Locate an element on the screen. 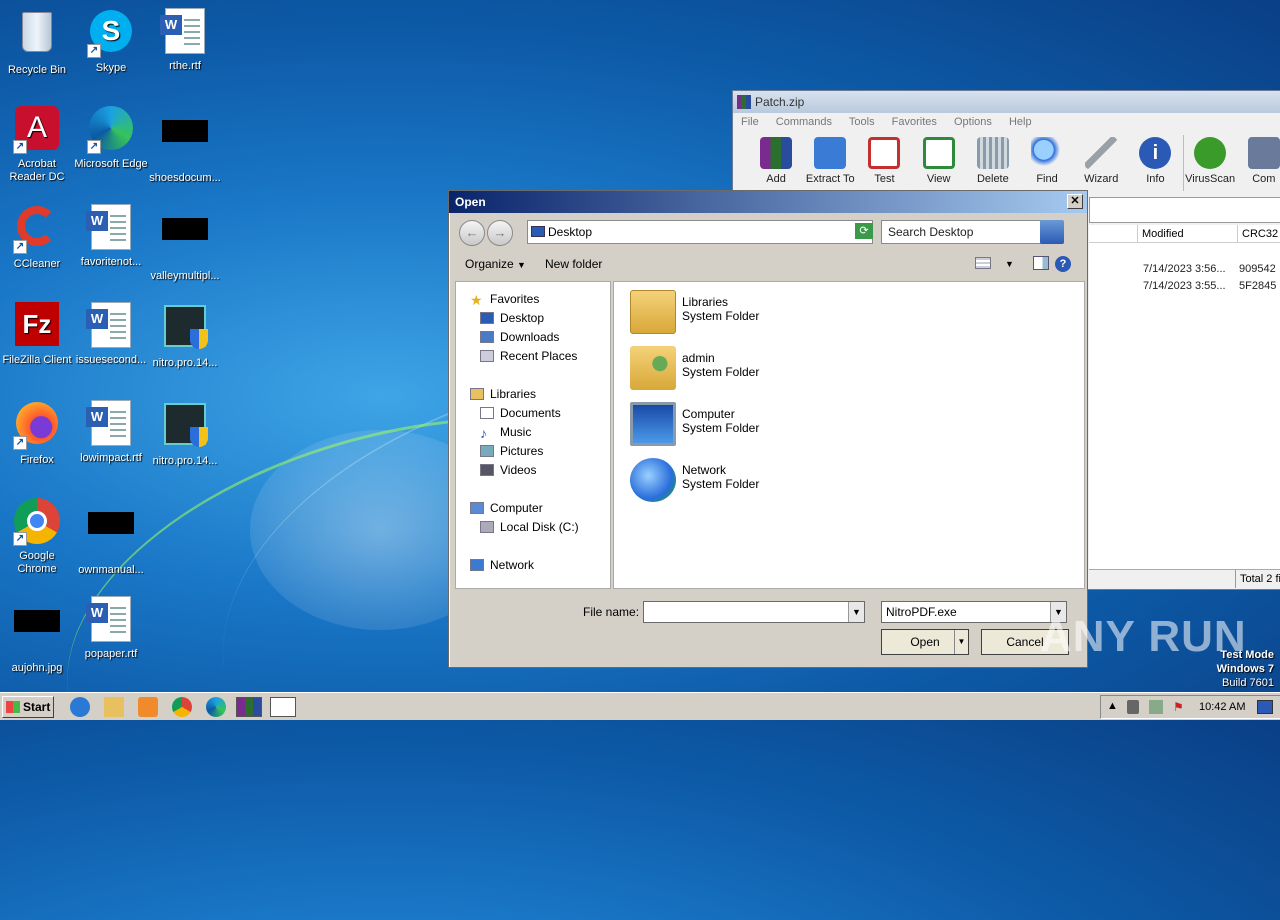 The width and height of the screenshot is (1280, 920). menu-help: Help is located at coordinates (1020, 122).